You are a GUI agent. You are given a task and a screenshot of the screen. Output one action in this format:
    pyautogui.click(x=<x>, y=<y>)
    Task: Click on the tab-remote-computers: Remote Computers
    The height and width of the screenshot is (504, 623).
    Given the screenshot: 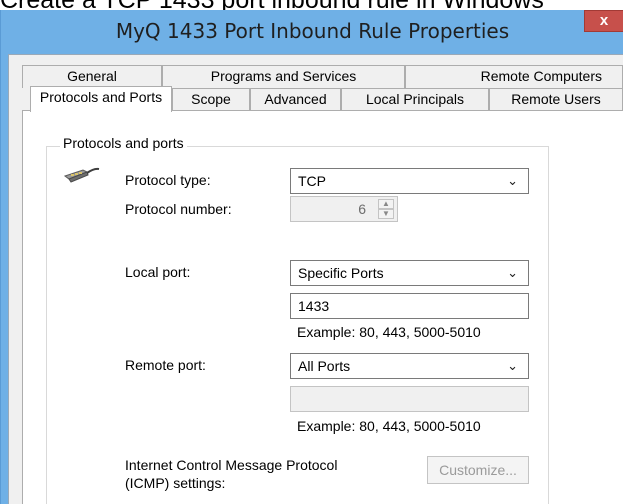 What is the action you would take?
    pyautogui.click(x=514, y=76)
    